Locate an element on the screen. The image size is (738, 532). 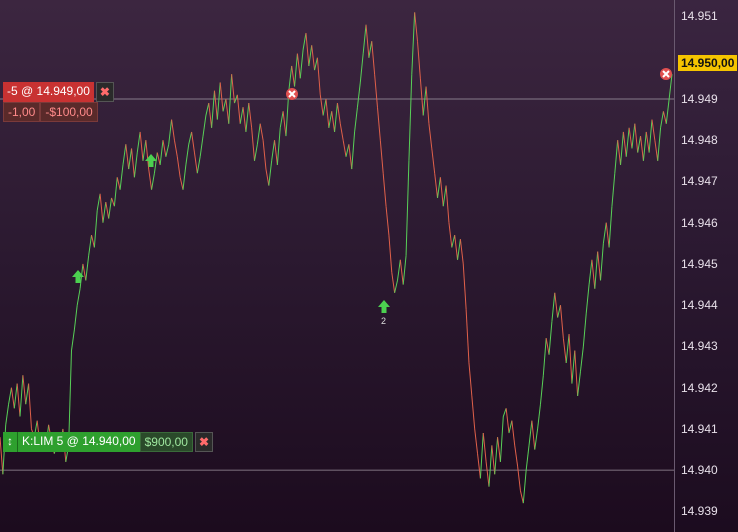
short-order-tag: -5 @ 14.949,00 ✖ is located at coordinates (58, 92).